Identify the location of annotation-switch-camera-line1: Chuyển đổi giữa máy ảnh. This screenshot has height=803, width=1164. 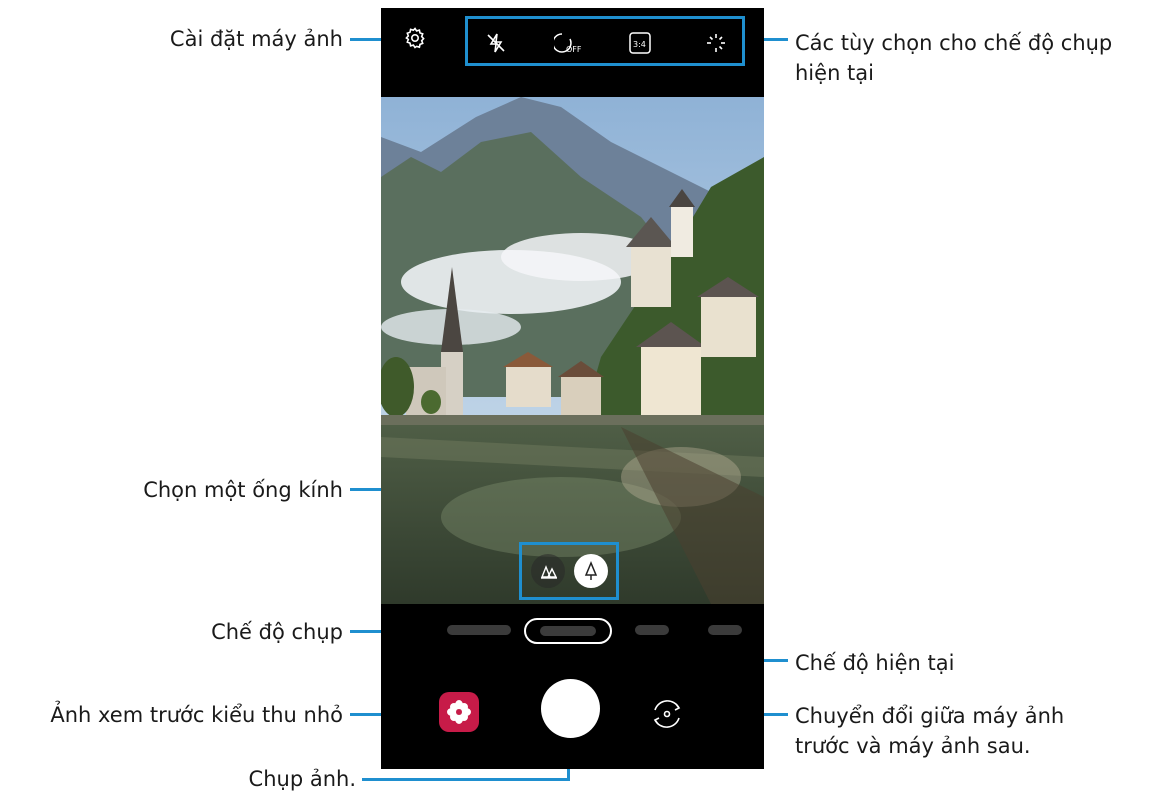
(930, 716).